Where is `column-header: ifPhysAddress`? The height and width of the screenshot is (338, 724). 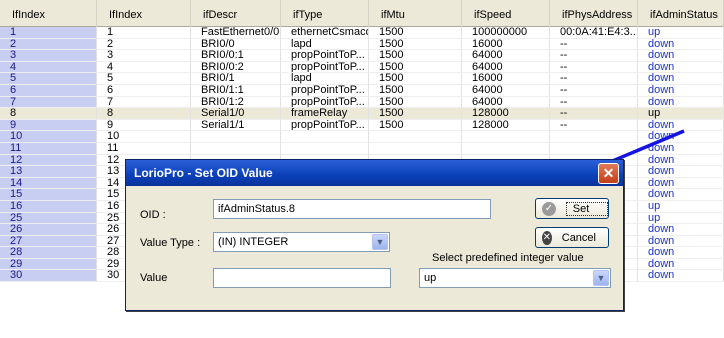
column-header: ifPhysAddress is located at coordinates (594, 13).